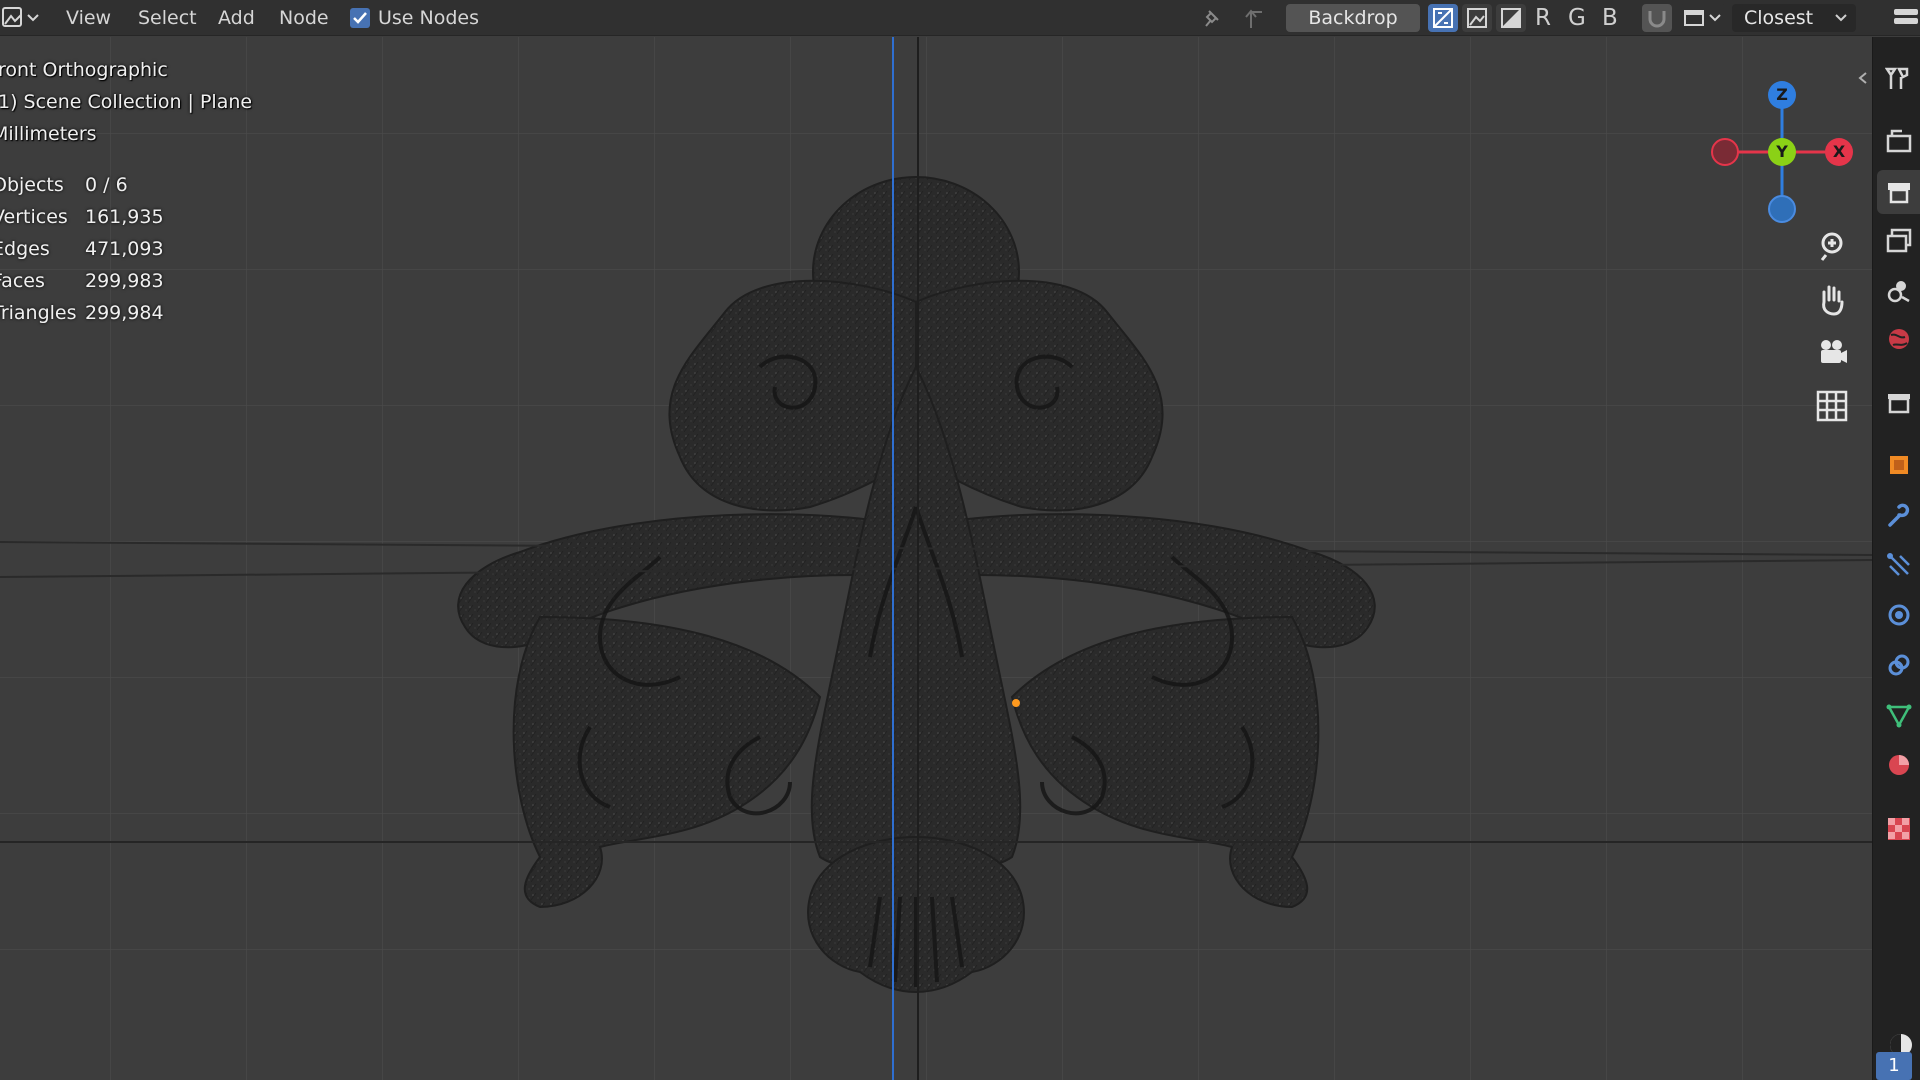 This screenshot has height=1080, width=1920. I want to click on zoom-icon, so click(1831, 246).